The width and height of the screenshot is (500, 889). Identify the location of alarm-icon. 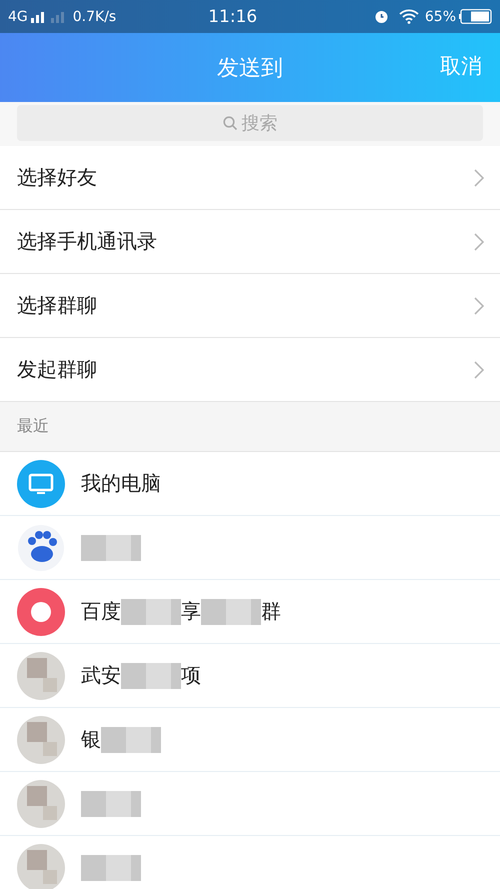
(381, 16).